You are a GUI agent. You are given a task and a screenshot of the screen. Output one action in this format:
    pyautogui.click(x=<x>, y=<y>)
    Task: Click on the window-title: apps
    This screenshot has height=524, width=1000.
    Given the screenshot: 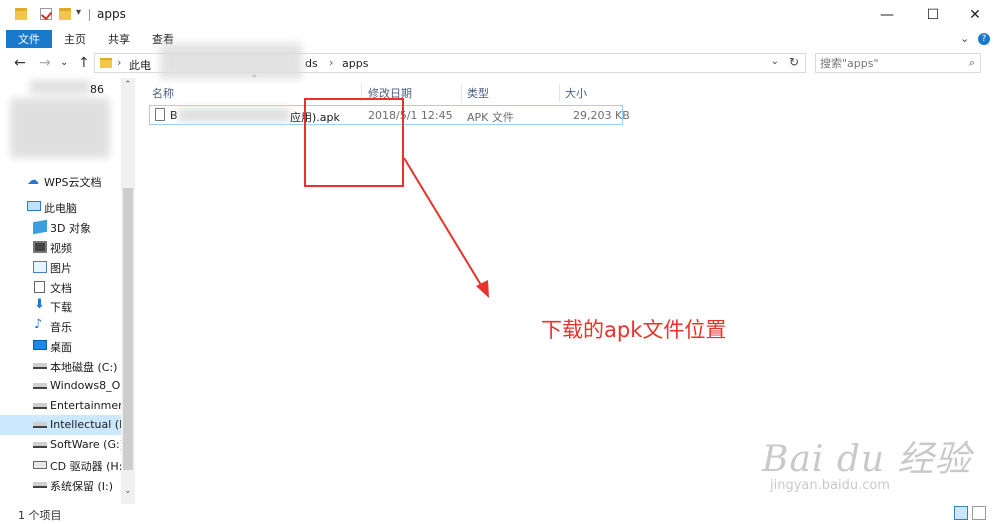 What is the action you would take?
    pyautogui.click(x=111, y=14)
    